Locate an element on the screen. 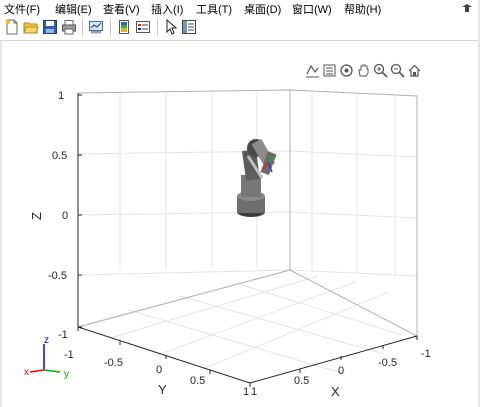 Image resolution: width=480 pixels, height=407 pixels. triad-y-label: y is located at coordinates (66, 374).